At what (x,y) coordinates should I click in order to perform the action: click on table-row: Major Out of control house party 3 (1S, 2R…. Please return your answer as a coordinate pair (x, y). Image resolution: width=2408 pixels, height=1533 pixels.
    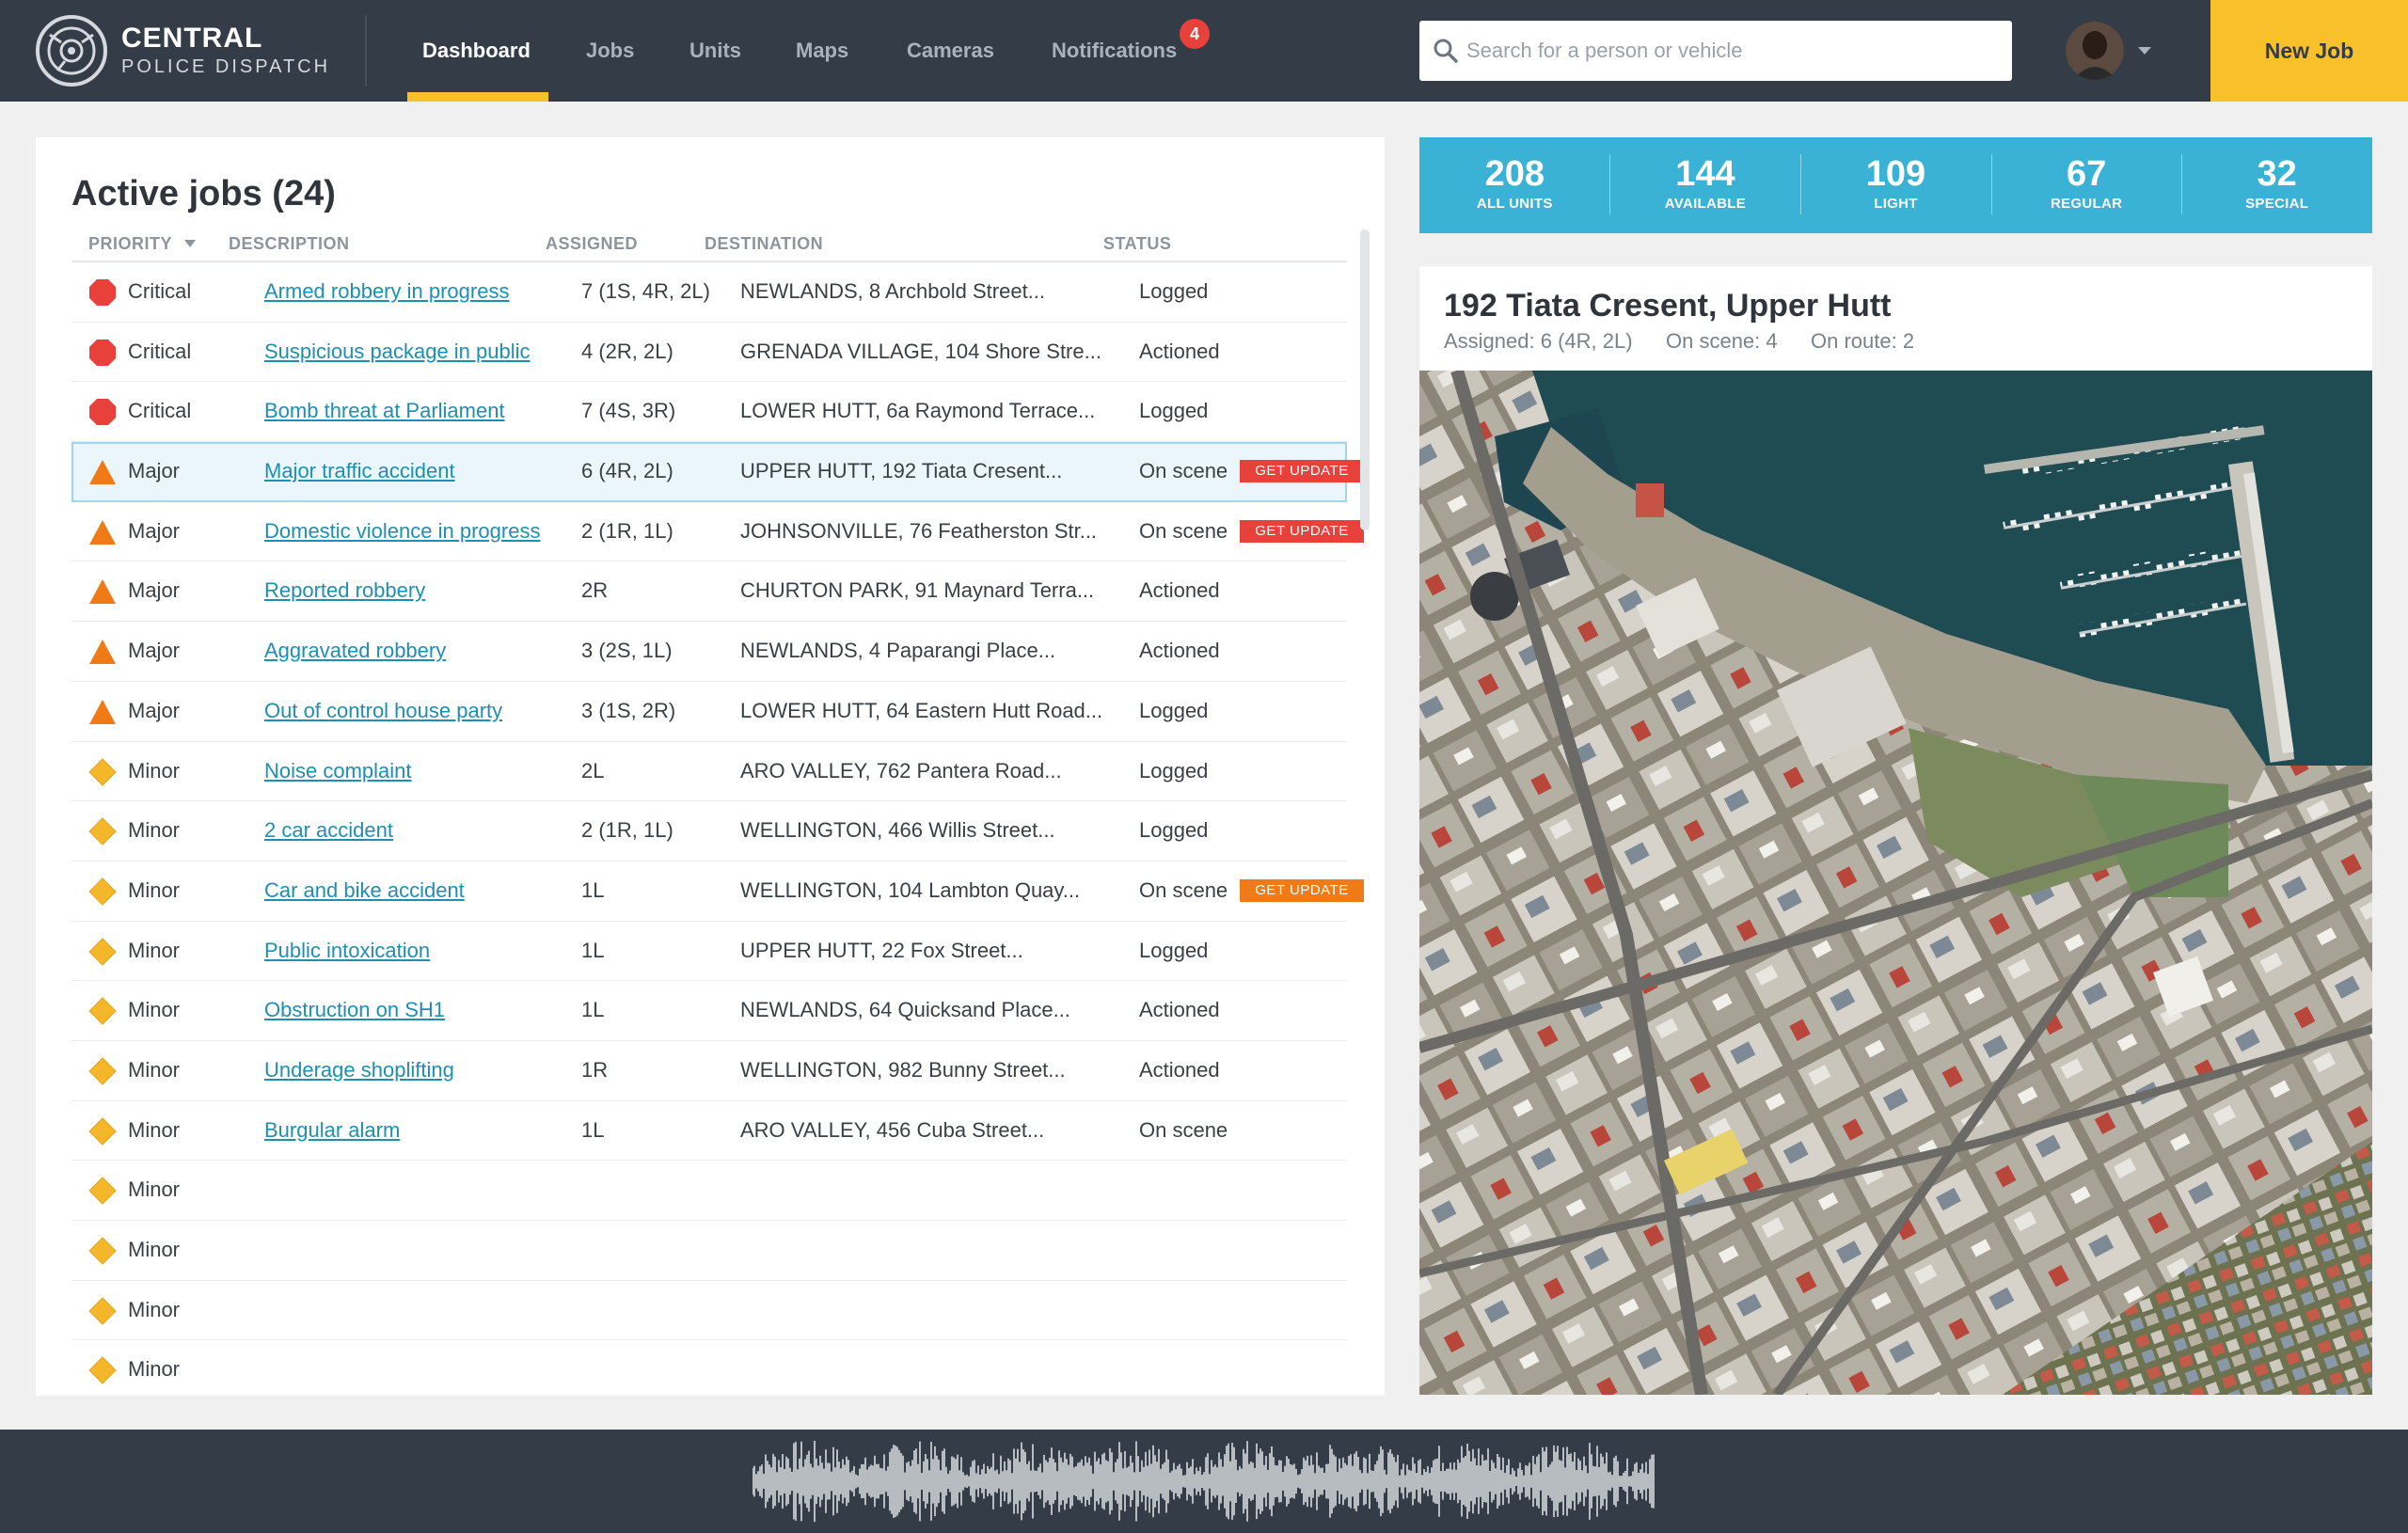
    Looking at the image, I should click on (709, 712).